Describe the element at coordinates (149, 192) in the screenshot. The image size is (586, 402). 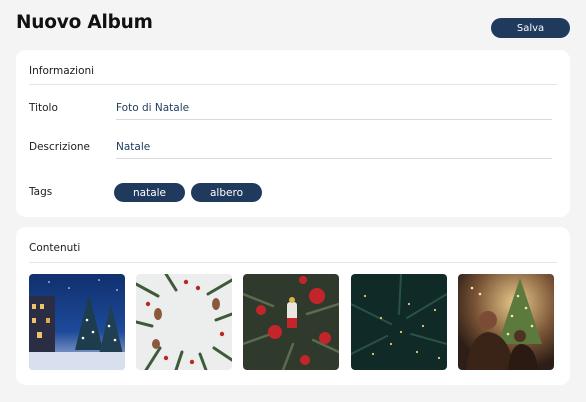
I see `tag-natale: natale` at that location.